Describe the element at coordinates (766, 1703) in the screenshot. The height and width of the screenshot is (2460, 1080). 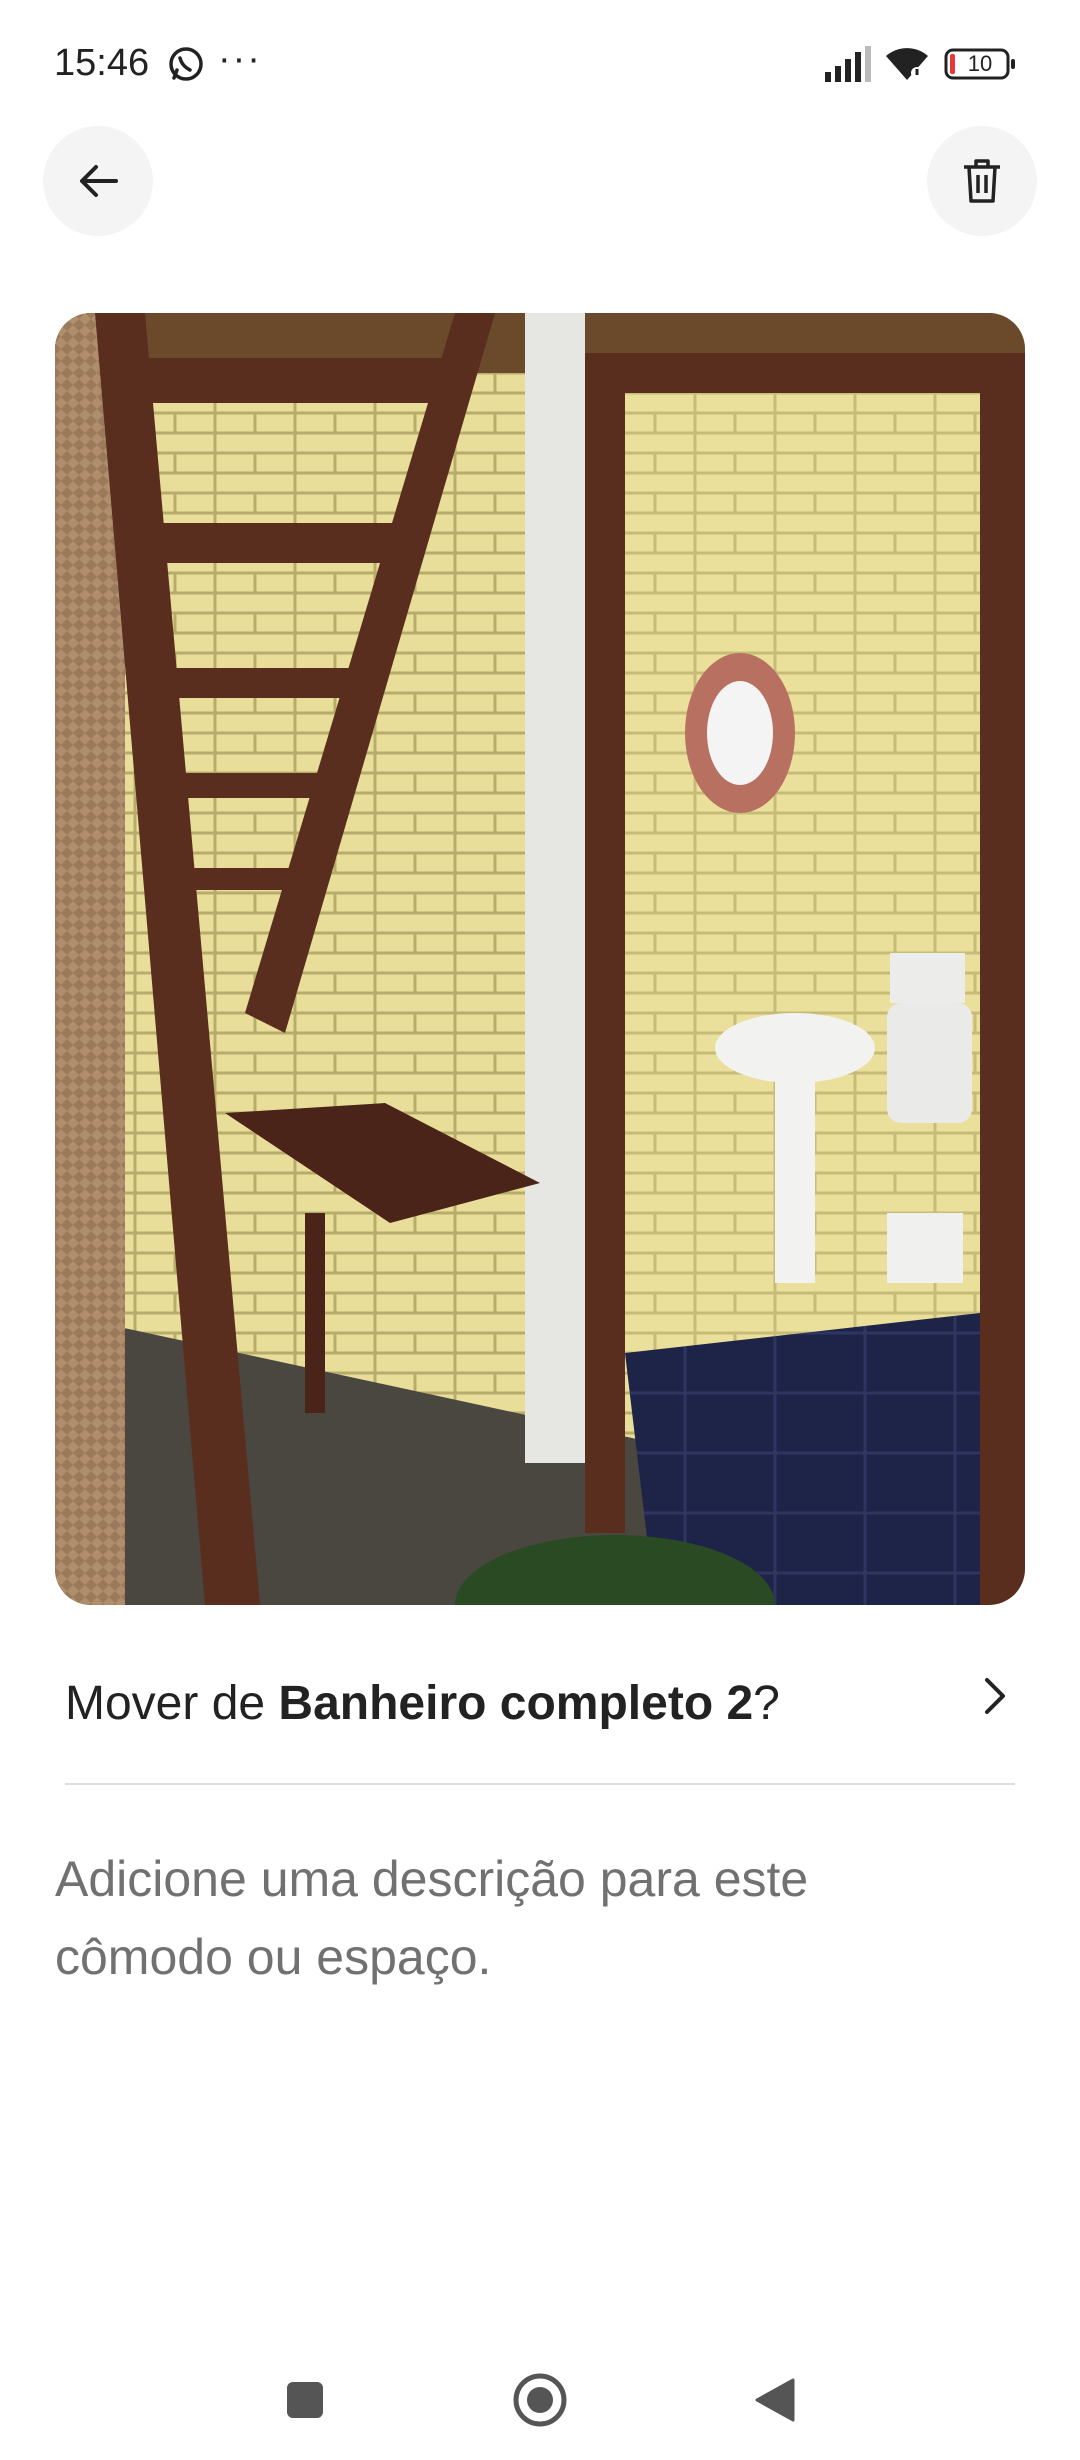
I see `move-suffix: ?` at that location.